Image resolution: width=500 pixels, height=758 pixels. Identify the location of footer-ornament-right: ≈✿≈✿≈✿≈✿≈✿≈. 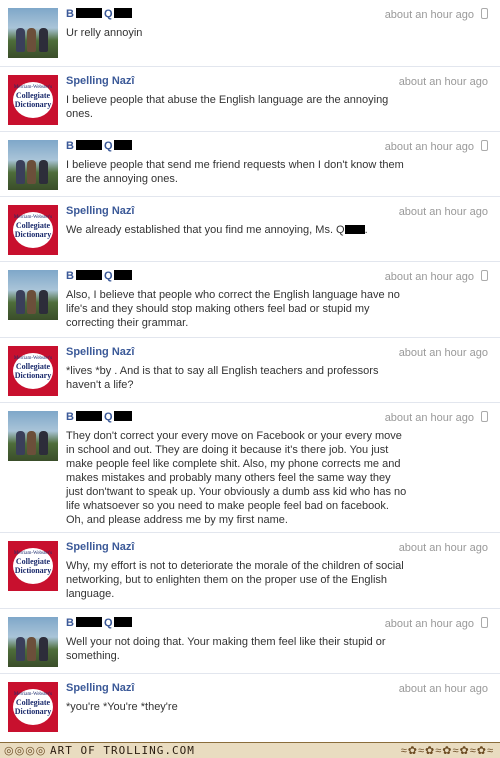
(447, 751).